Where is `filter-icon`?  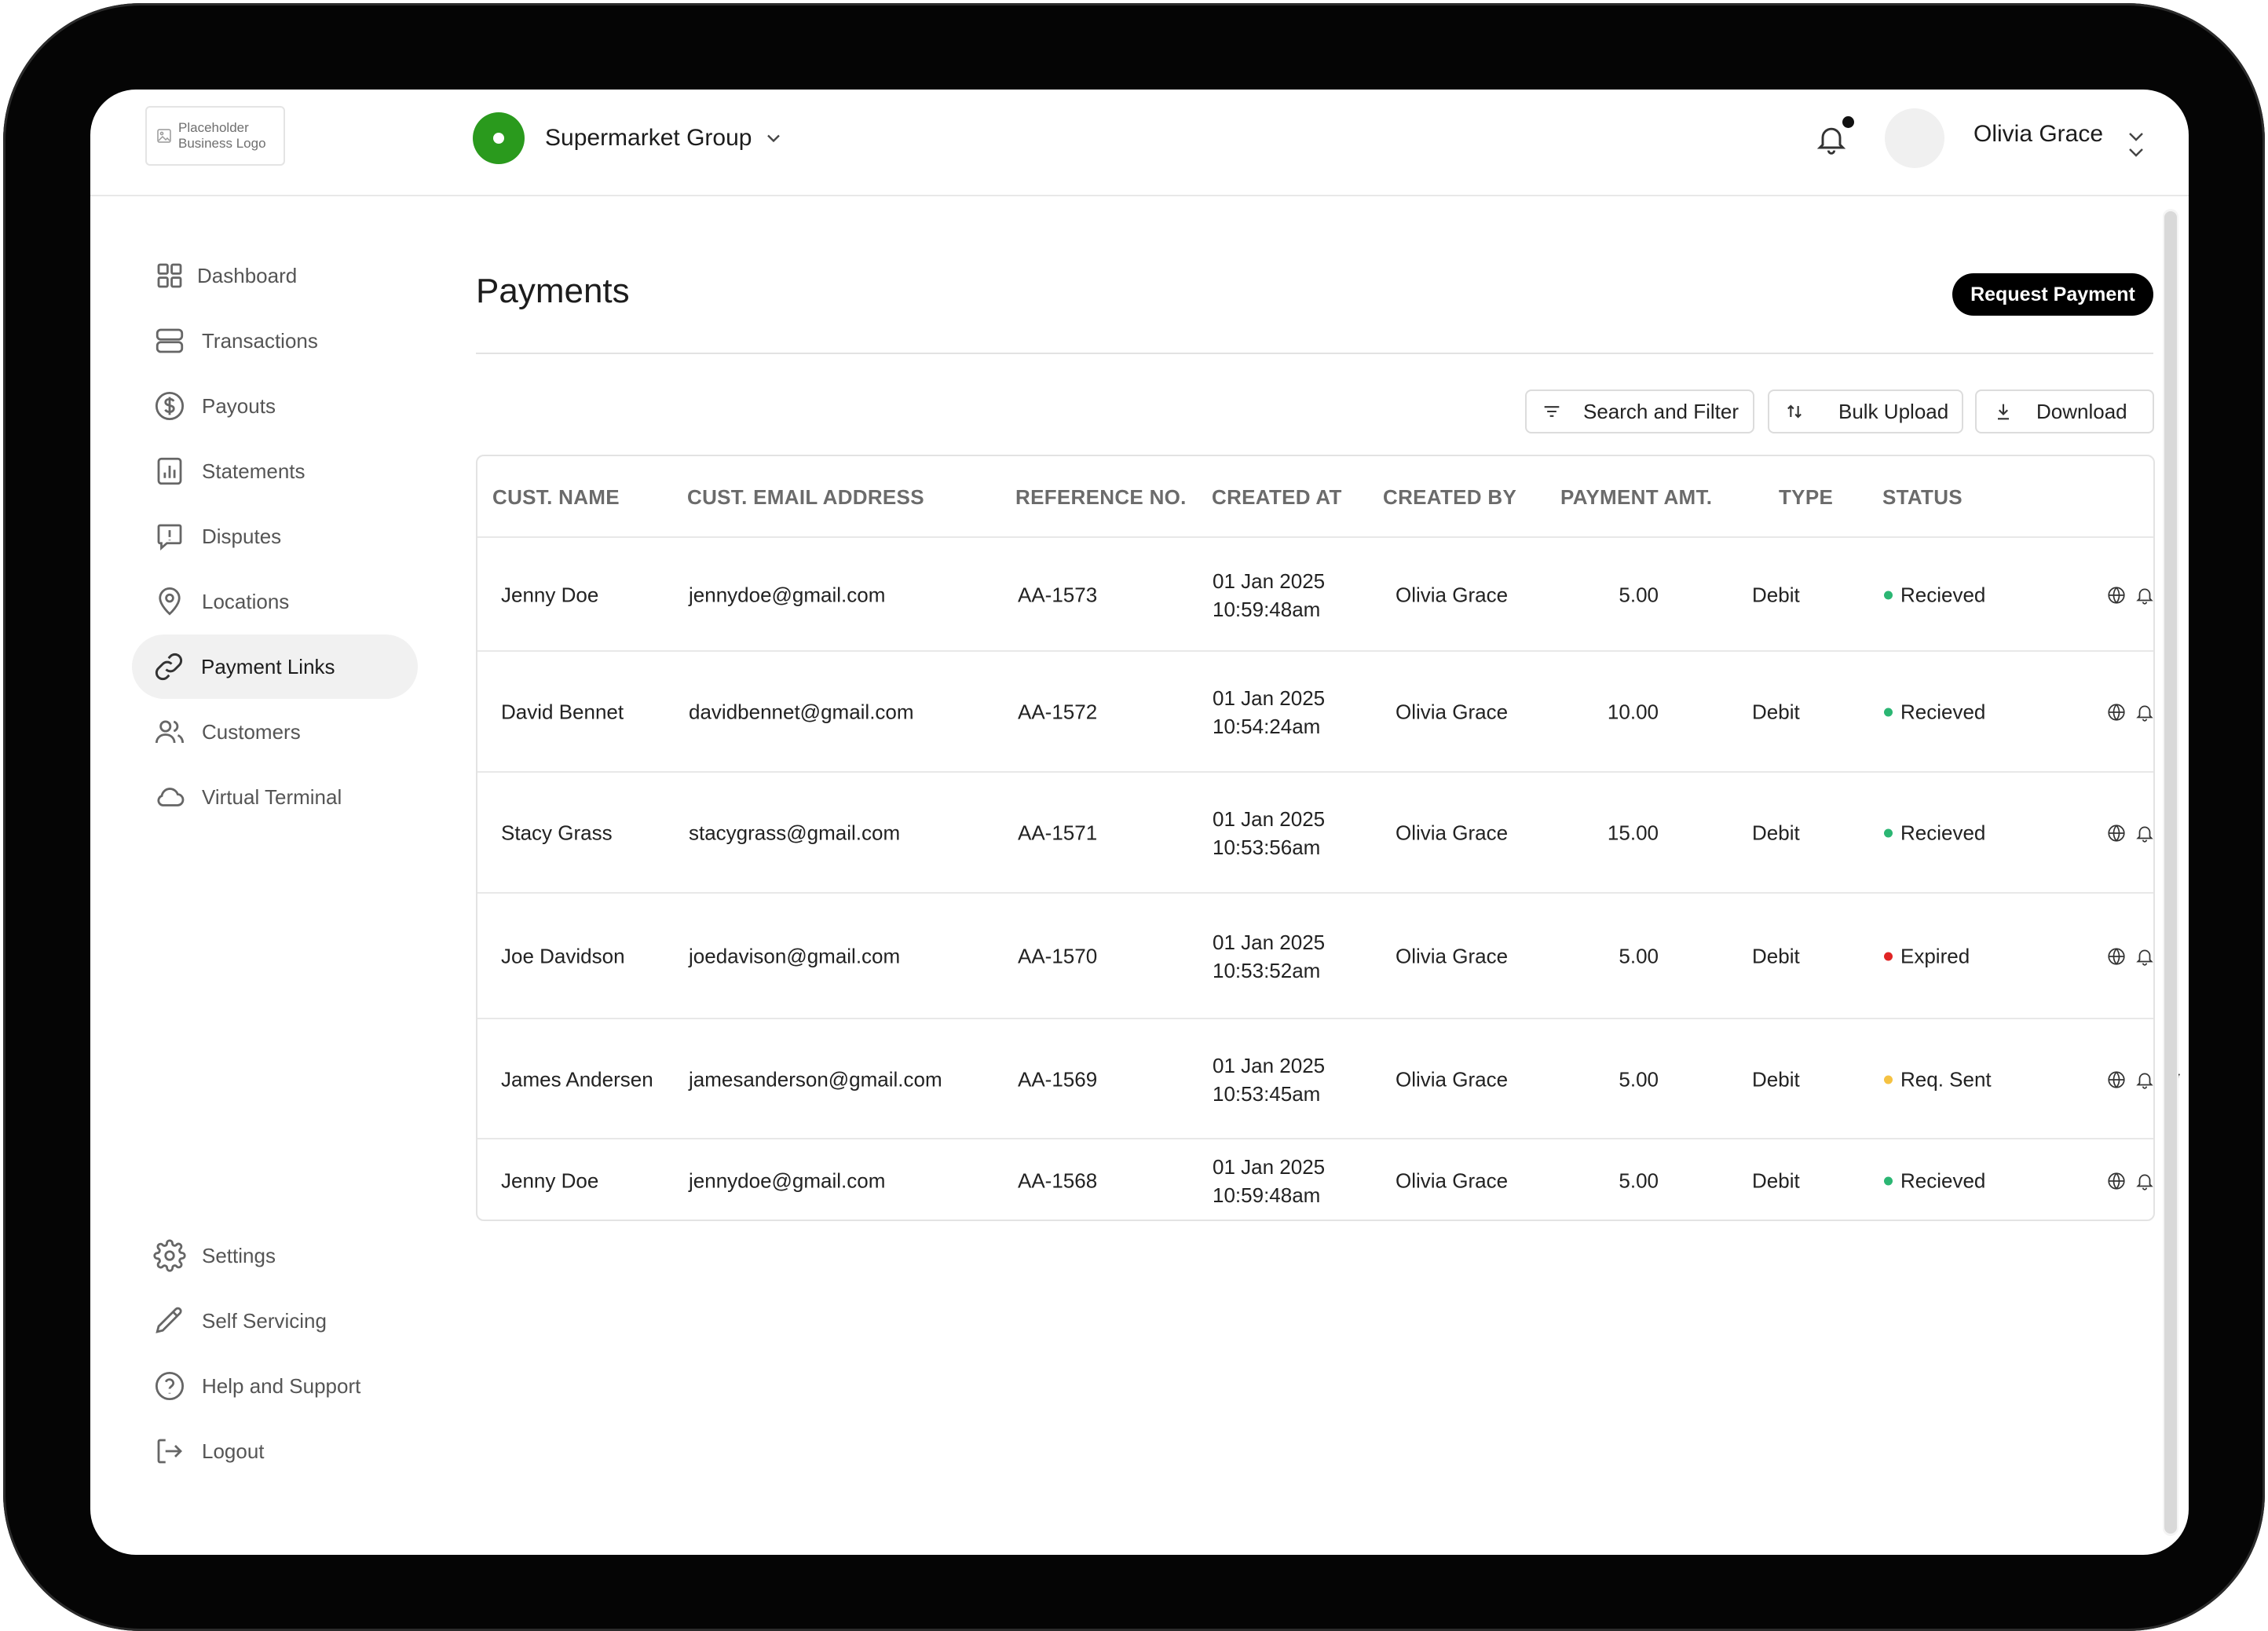 filter-icon is located at coordinates (1552, 412).